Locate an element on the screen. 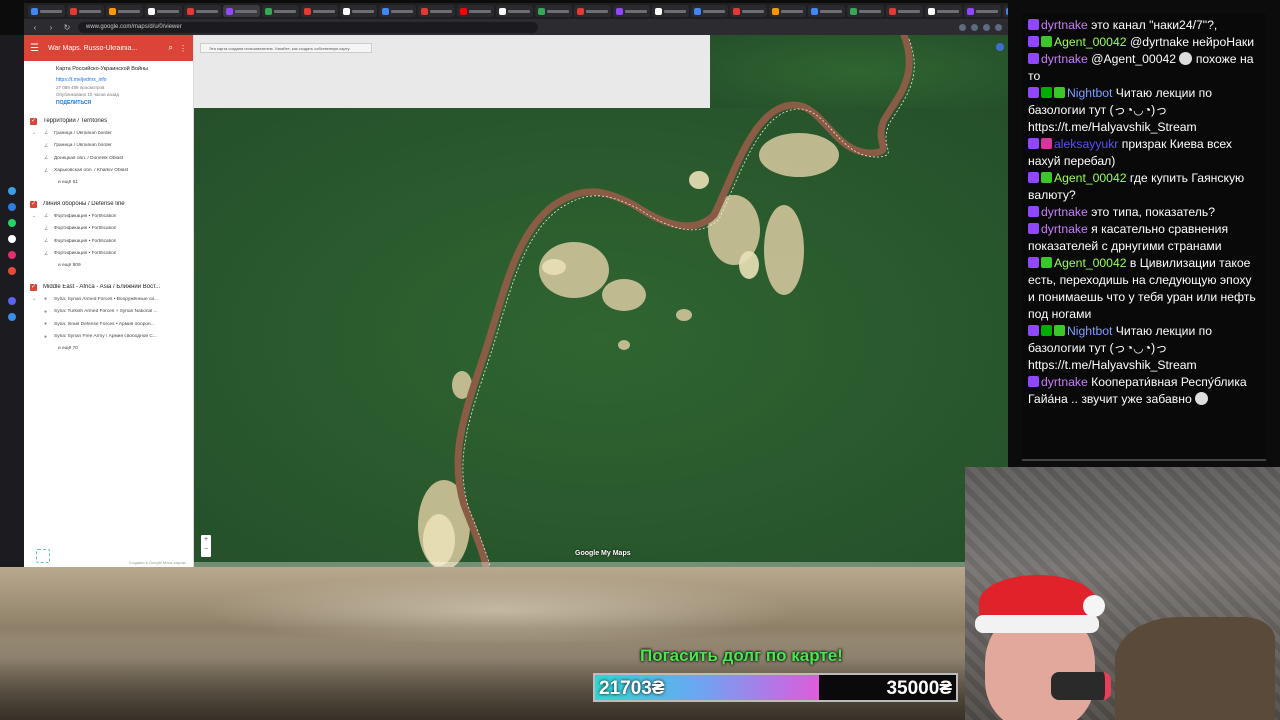  back-icon: ‹ is located at coordinates (35, 27).